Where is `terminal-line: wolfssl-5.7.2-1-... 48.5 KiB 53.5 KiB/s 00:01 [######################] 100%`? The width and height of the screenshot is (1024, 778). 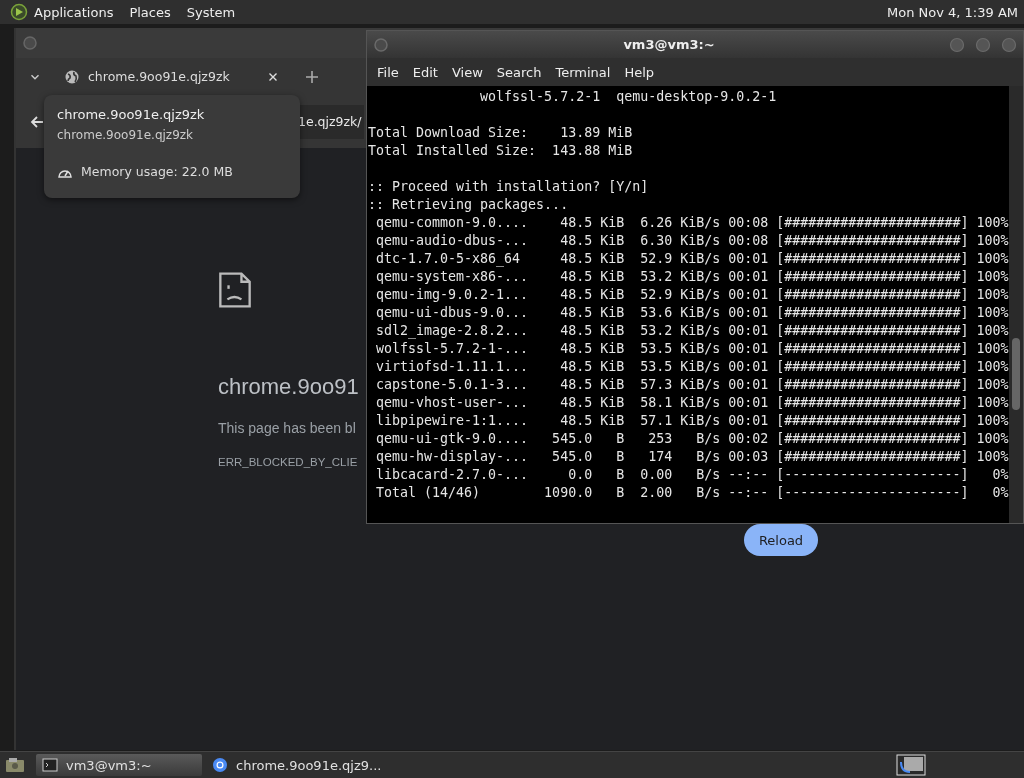 terminal-line: wolfssl-5.7.2-1-... 48.5 KiB 53.5 KiB/s 00:01 [######################] 100% is located at coordinates (692, 349).